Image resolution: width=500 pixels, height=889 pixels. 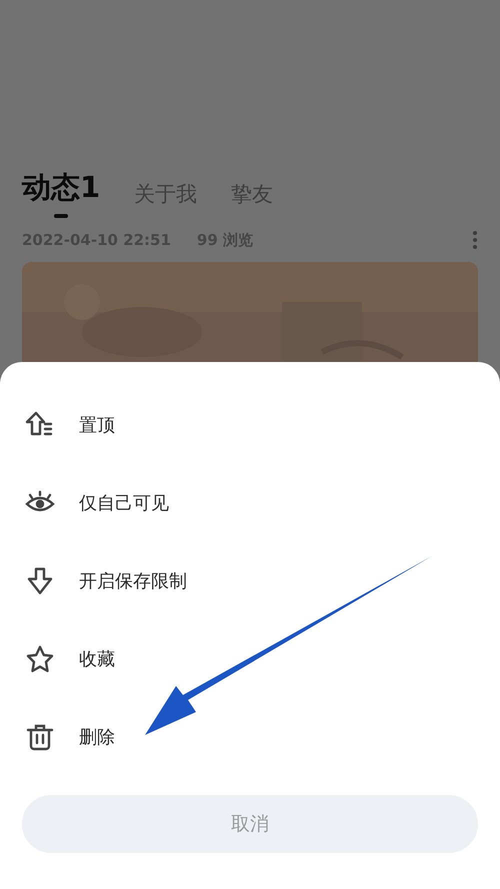 What do you see at coordinates (250, 425) in the screenshot?
I see `menu-item: 置顶` at bounding box center [250, 425].